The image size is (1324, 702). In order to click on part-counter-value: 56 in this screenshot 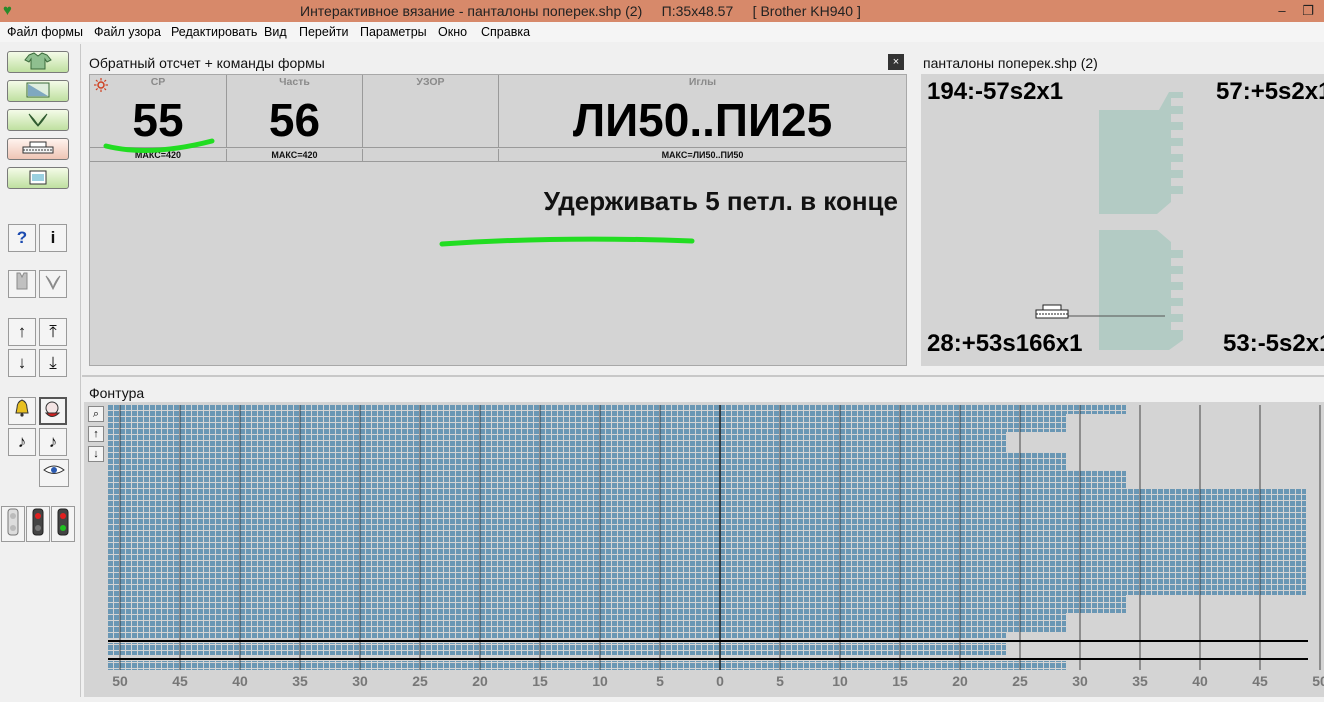, I will do `click(294, 120)`.